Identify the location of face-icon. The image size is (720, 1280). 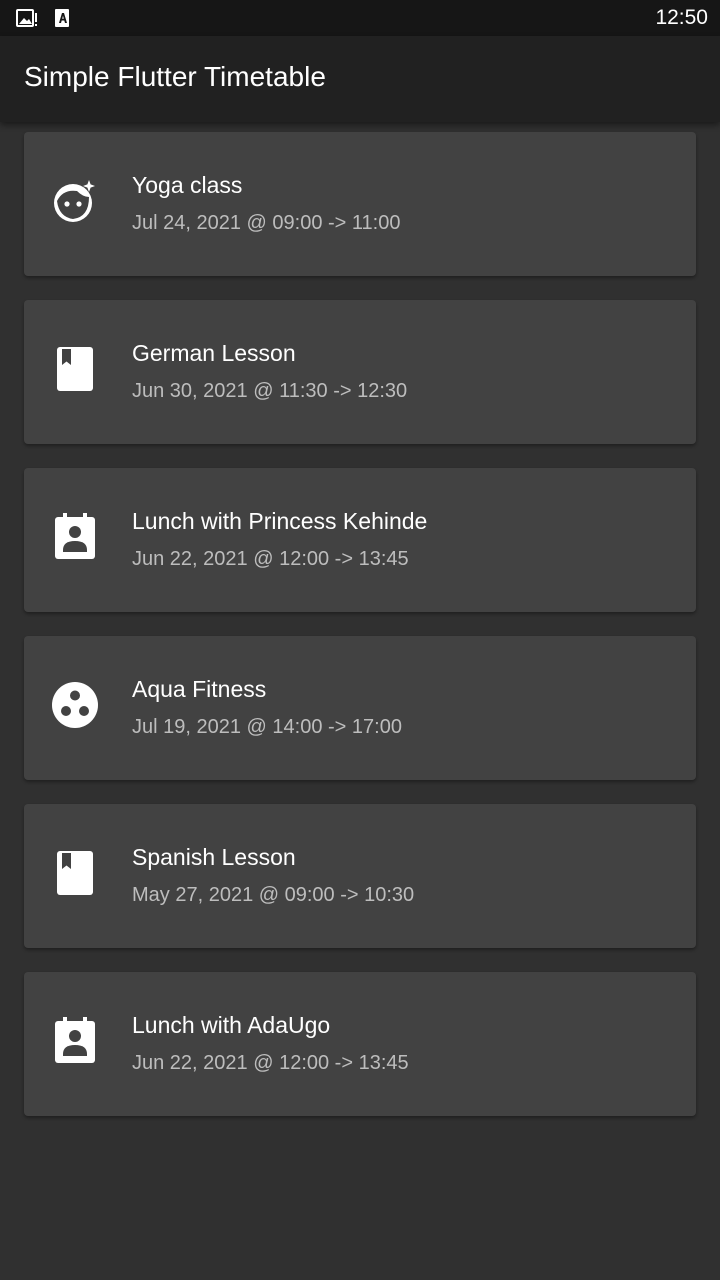
(75, 201).